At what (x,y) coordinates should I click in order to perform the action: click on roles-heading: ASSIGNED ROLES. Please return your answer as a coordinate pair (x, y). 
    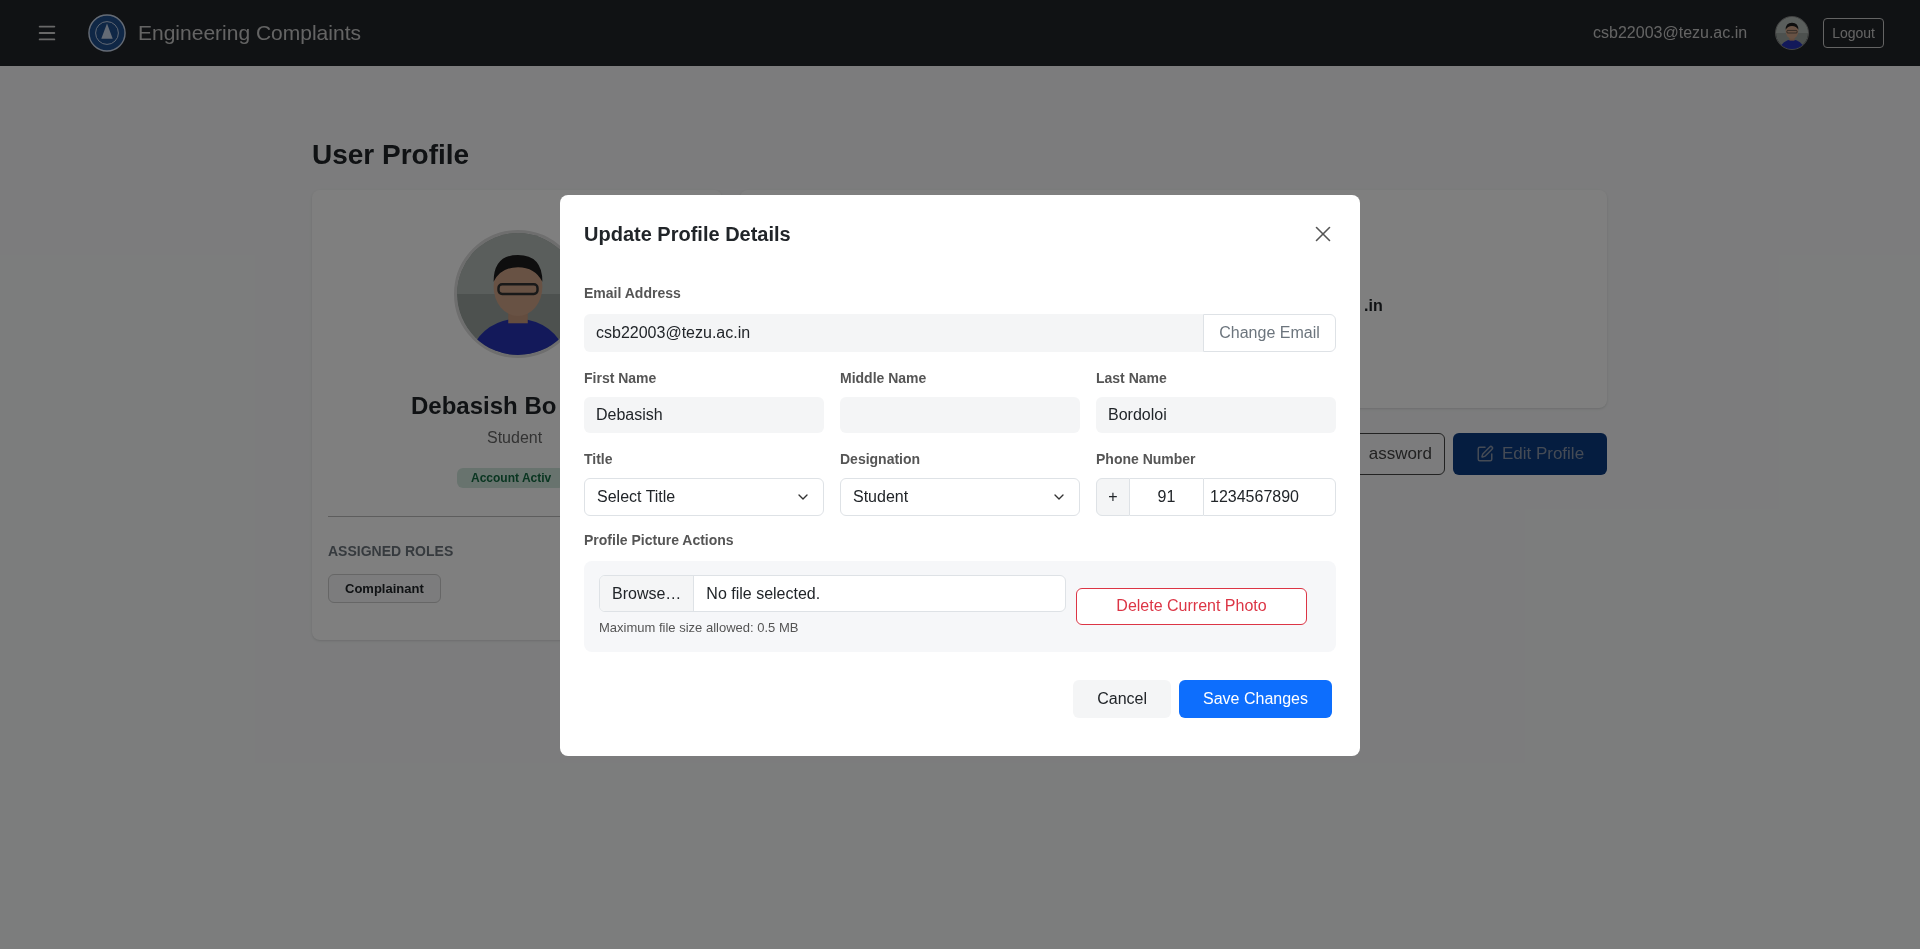
    Looking at the image, I should click on (391, 551).